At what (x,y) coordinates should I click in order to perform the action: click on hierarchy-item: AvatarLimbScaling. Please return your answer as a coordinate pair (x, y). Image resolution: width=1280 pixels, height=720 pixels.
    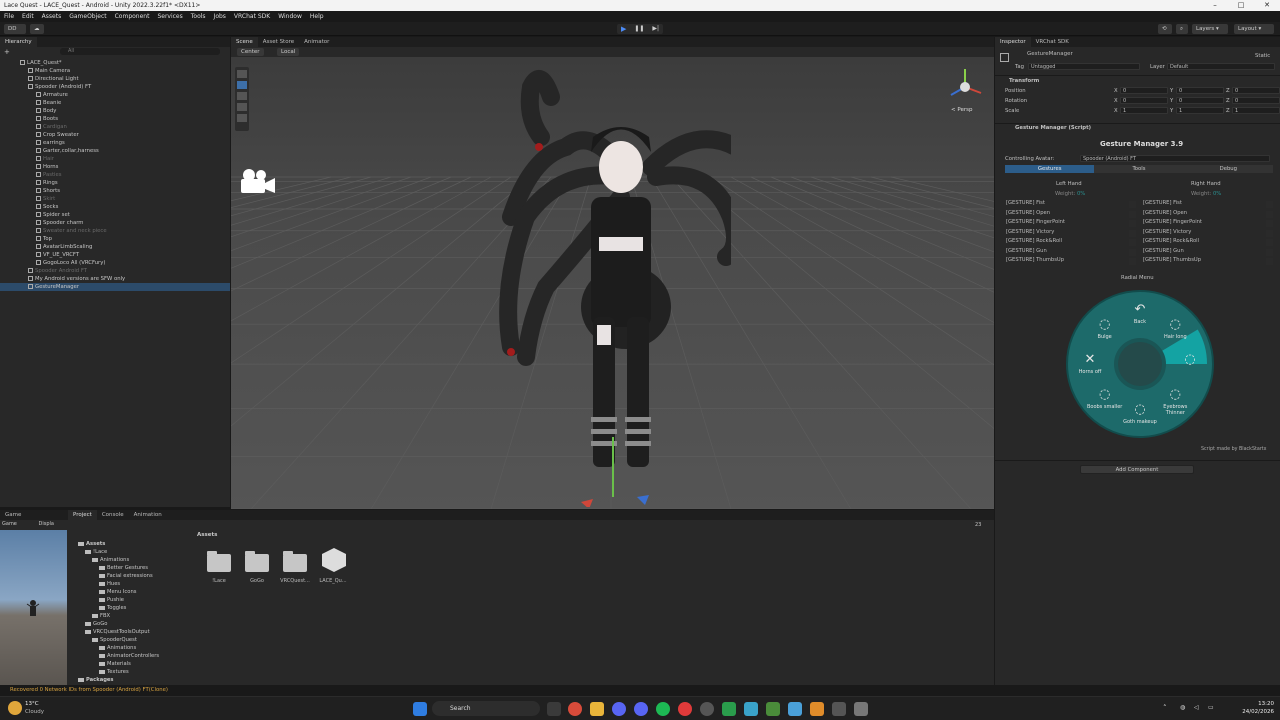
    Looking at the image, I should click on (115, 247).